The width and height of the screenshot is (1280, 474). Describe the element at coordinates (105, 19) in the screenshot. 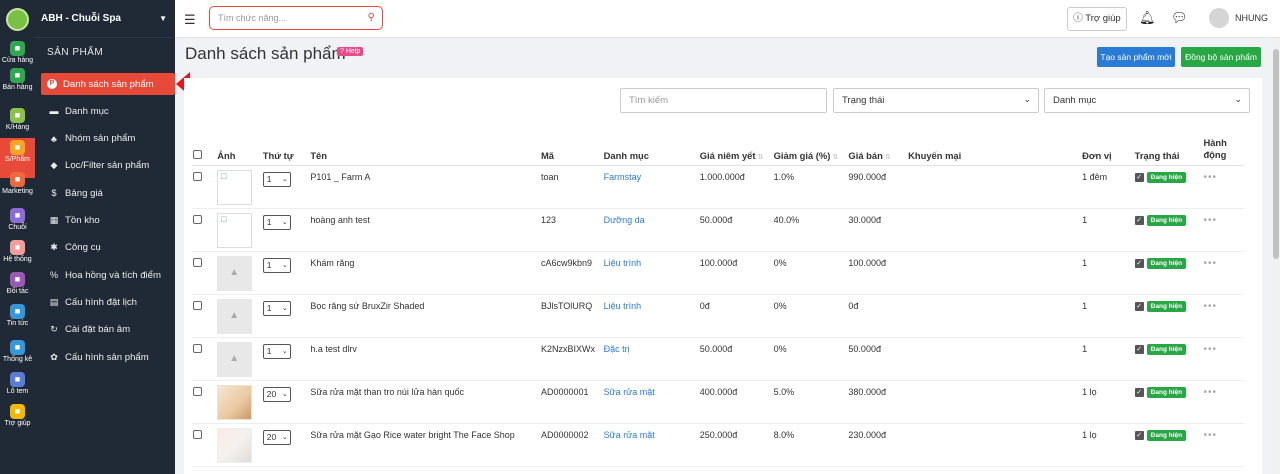

I see `brand-switcher: ABH - Chuỗi Spa ▼` at that location.